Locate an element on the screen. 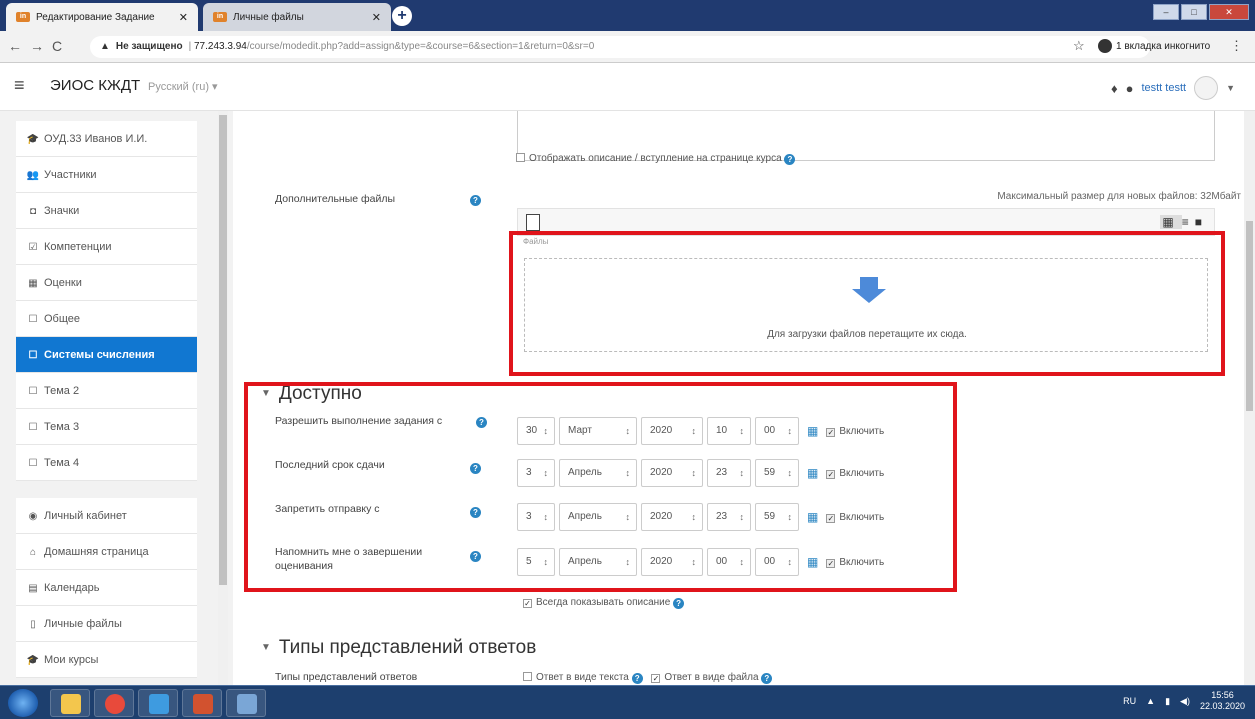  powerpoint-icon is located at coordinates (203, 704).